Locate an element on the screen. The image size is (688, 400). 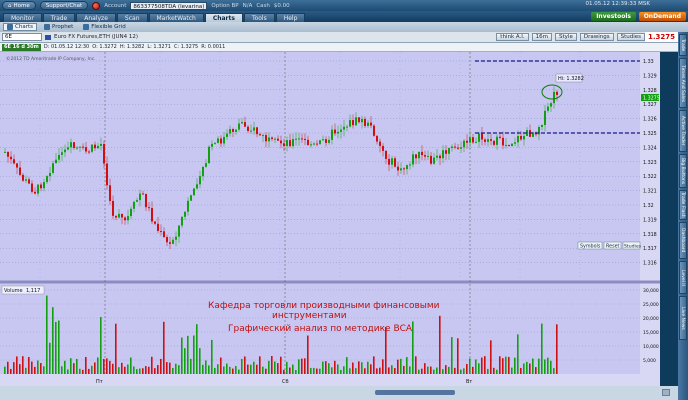
investools-button: Investools is located at coordinates (613, 16).